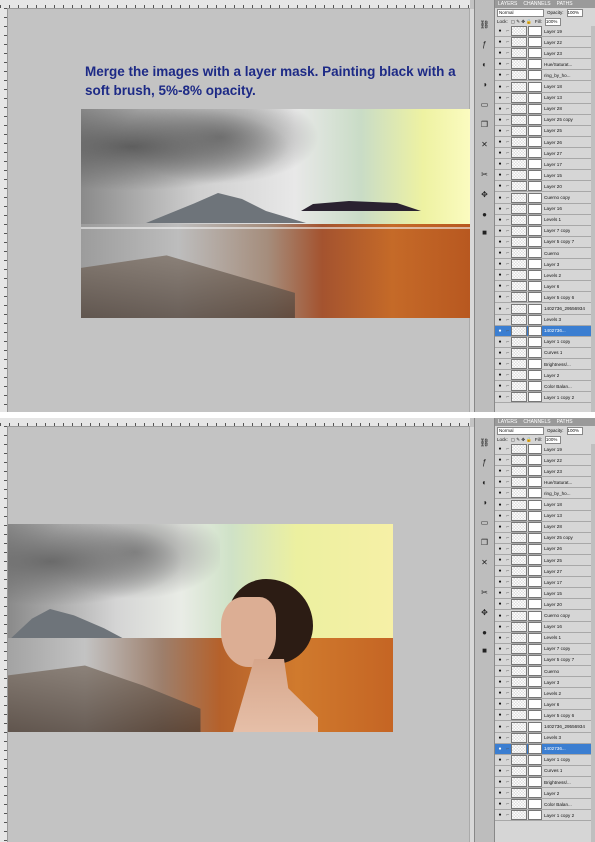  Describe the element at coordinates (553, 471) in the screenshot. I see `layer-name: Layer 23` at that location.